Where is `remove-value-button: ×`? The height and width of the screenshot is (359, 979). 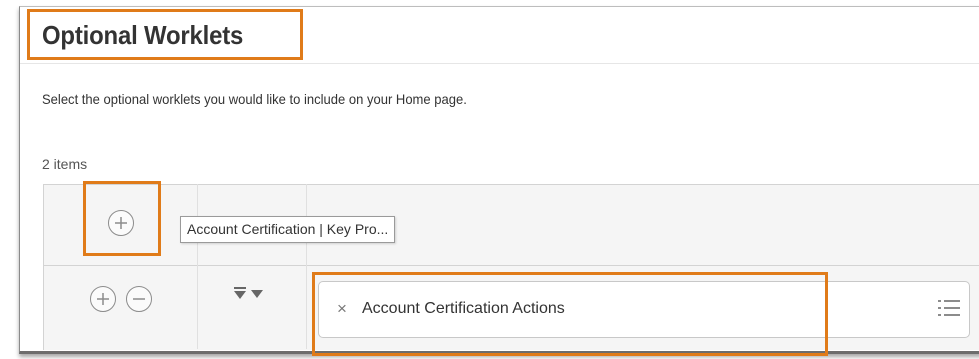
remove-value-button: × is located at coordinates (342, 309).